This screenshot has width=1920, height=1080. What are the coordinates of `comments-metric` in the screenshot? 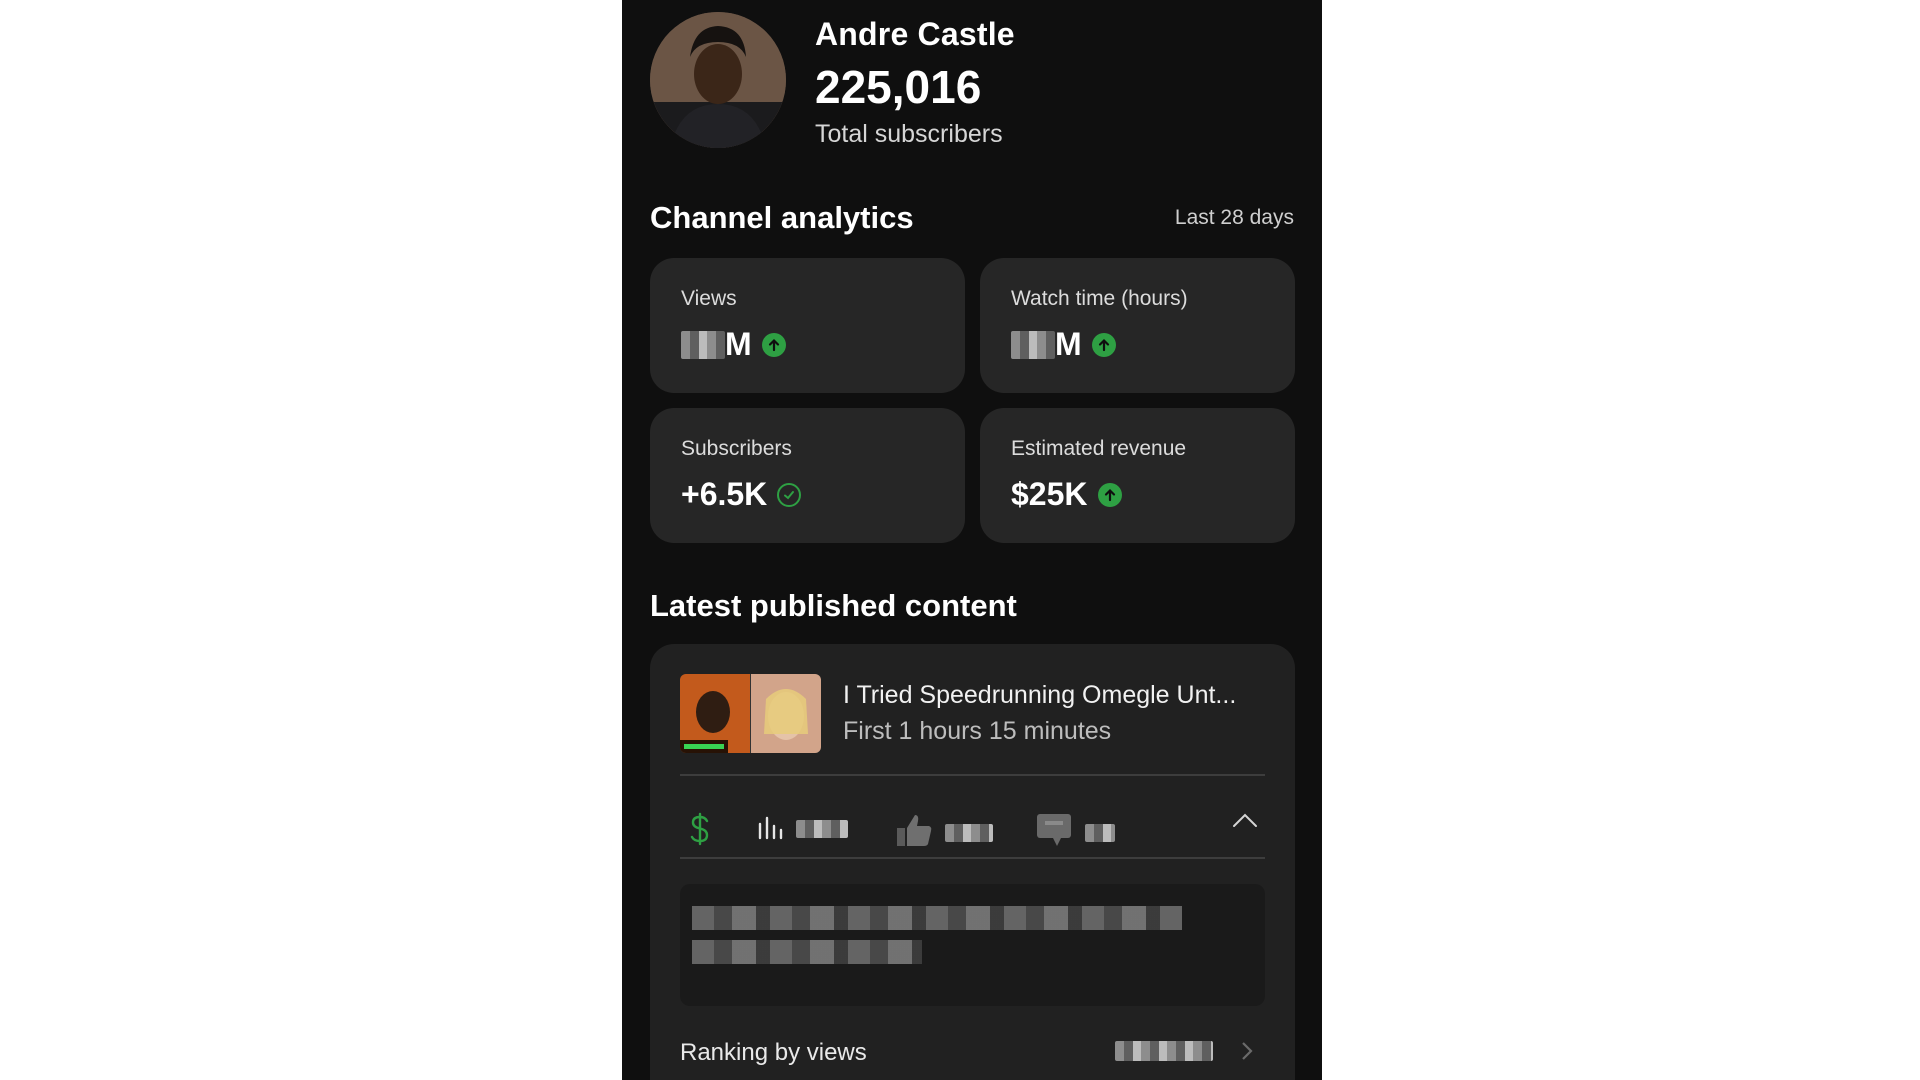 It's located at (1075, 832).